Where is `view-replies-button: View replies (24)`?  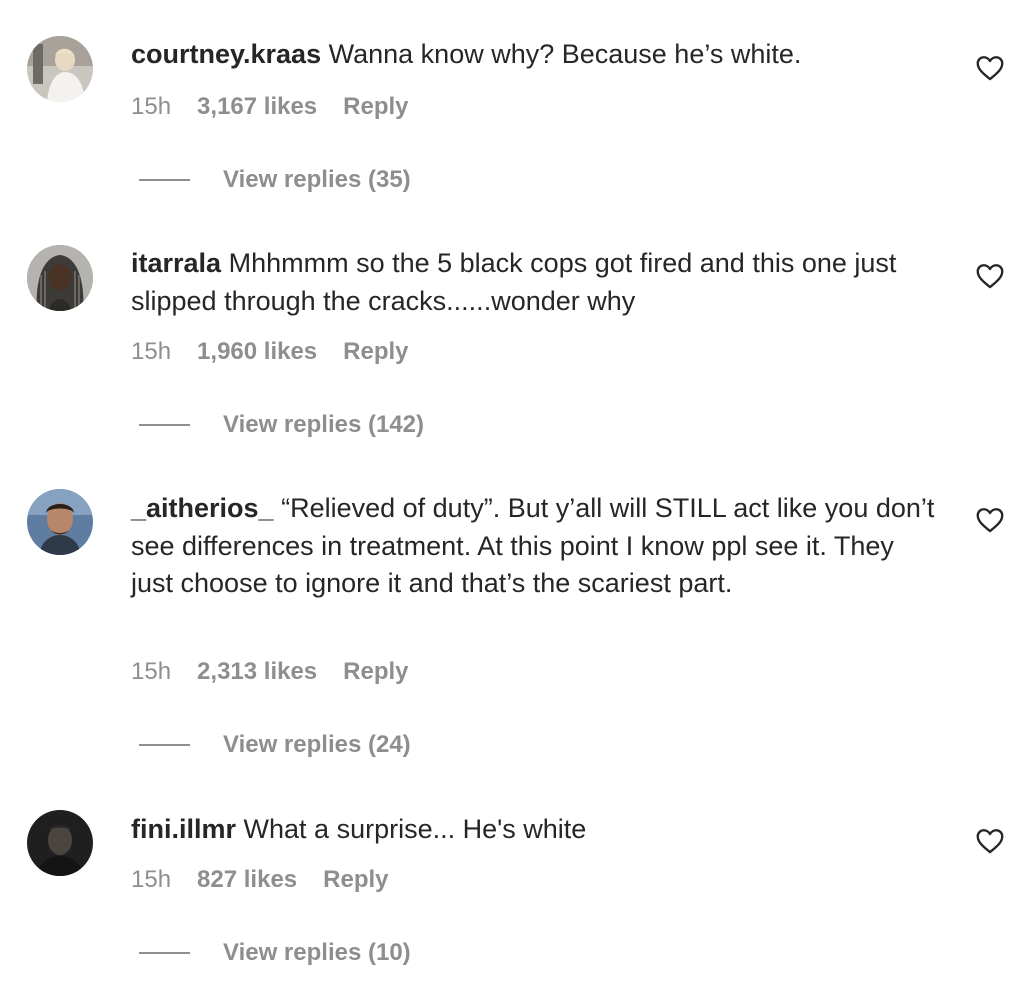
view-replies-button: View replies (24) is located at coordinates (275, 745).